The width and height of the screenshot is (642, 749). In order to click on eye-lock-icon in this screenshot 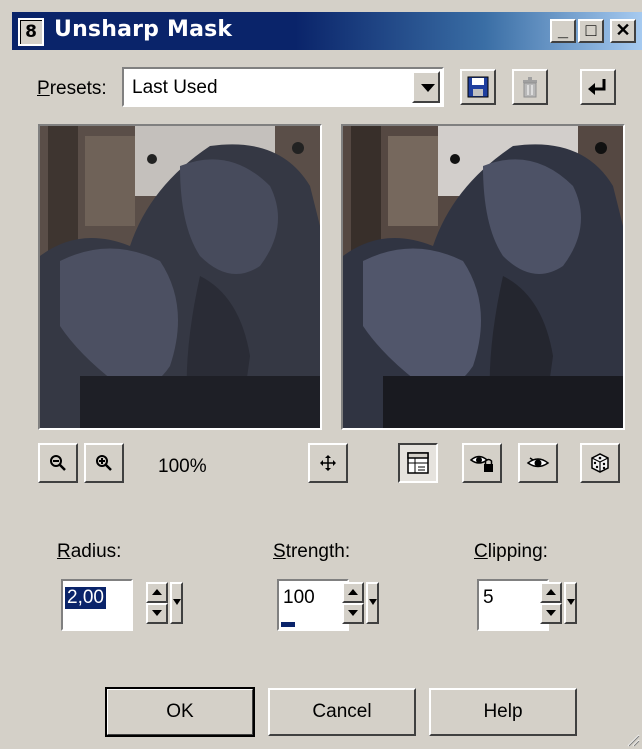, I will do `click(481, 463)`.